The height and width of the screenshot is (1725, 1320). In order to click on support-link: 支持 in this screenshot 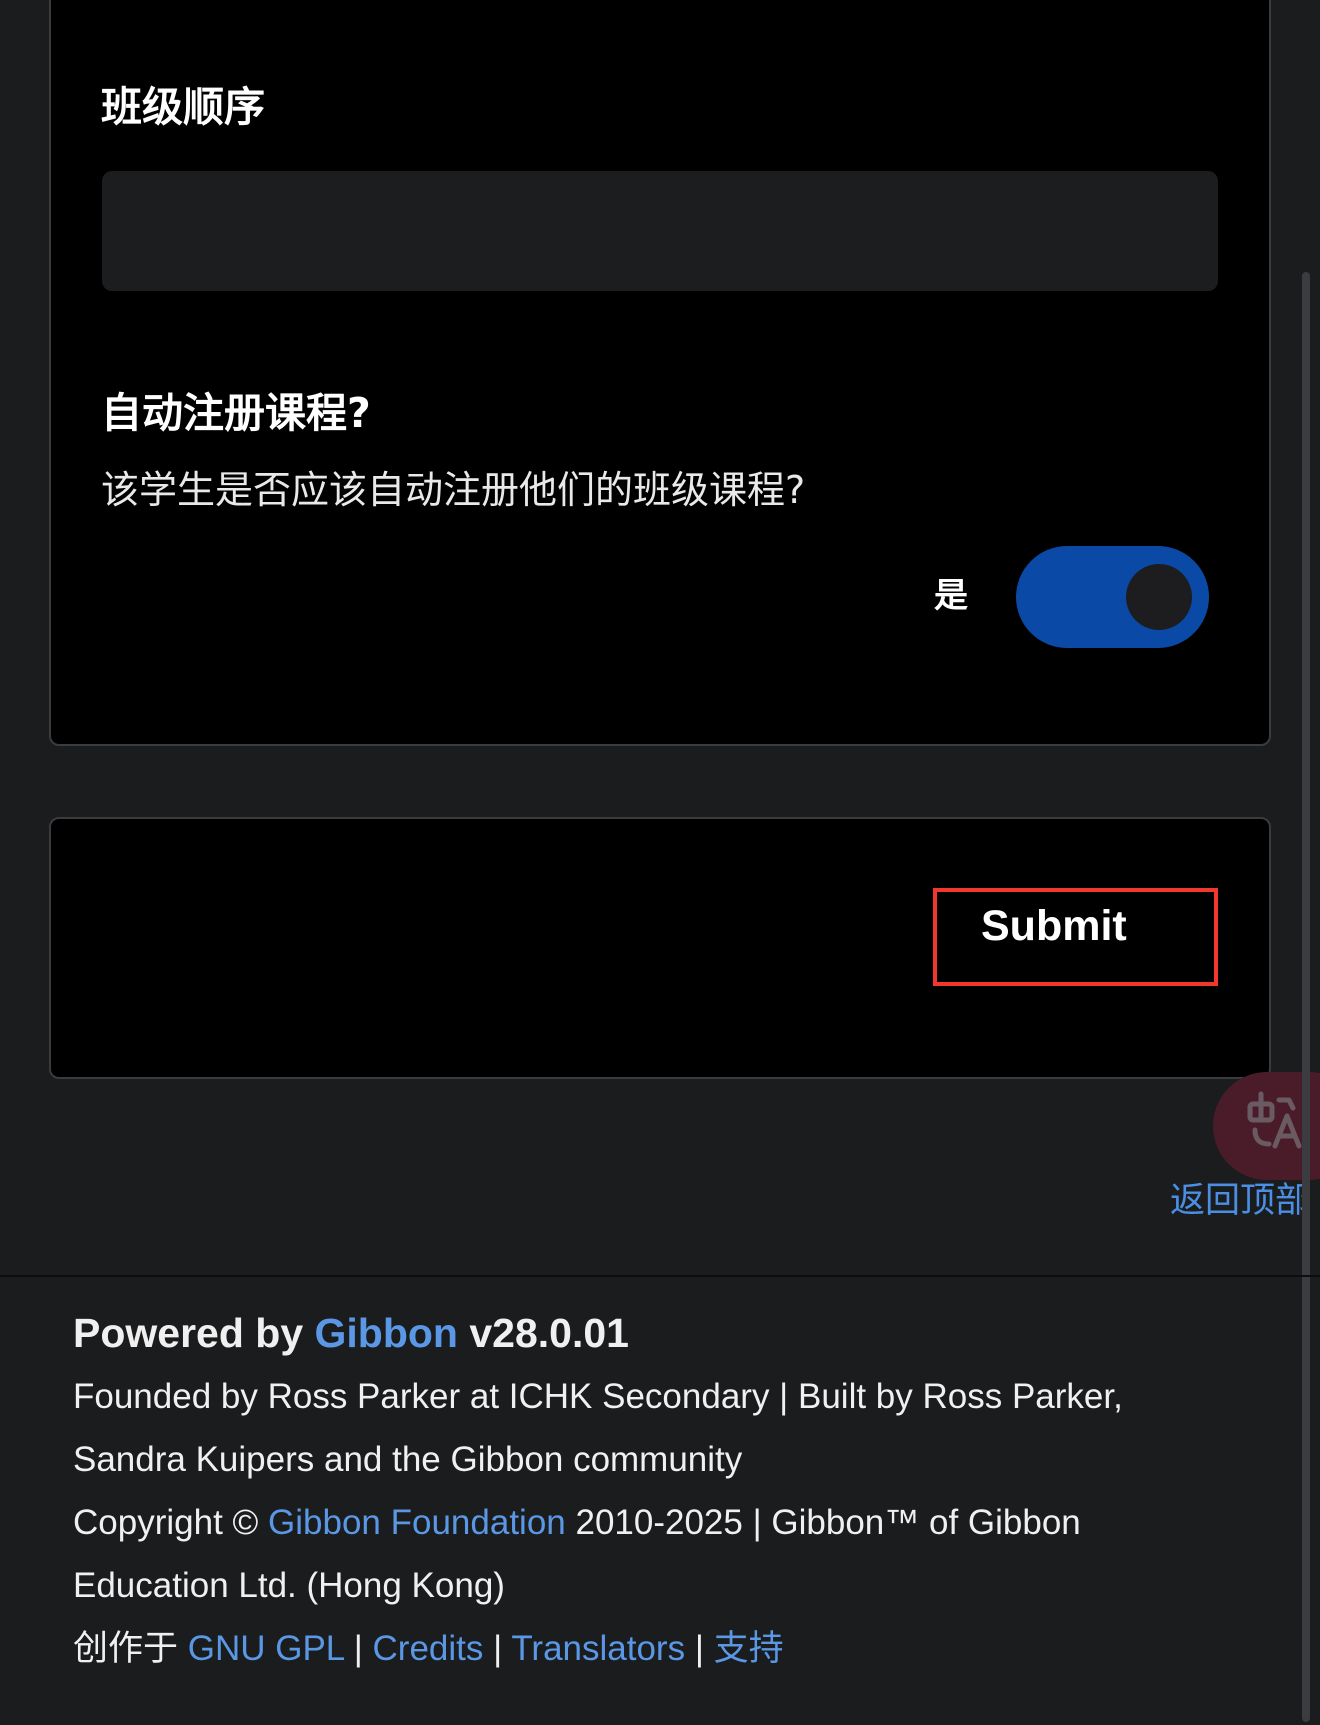, I will do `click(749, 1648)`.